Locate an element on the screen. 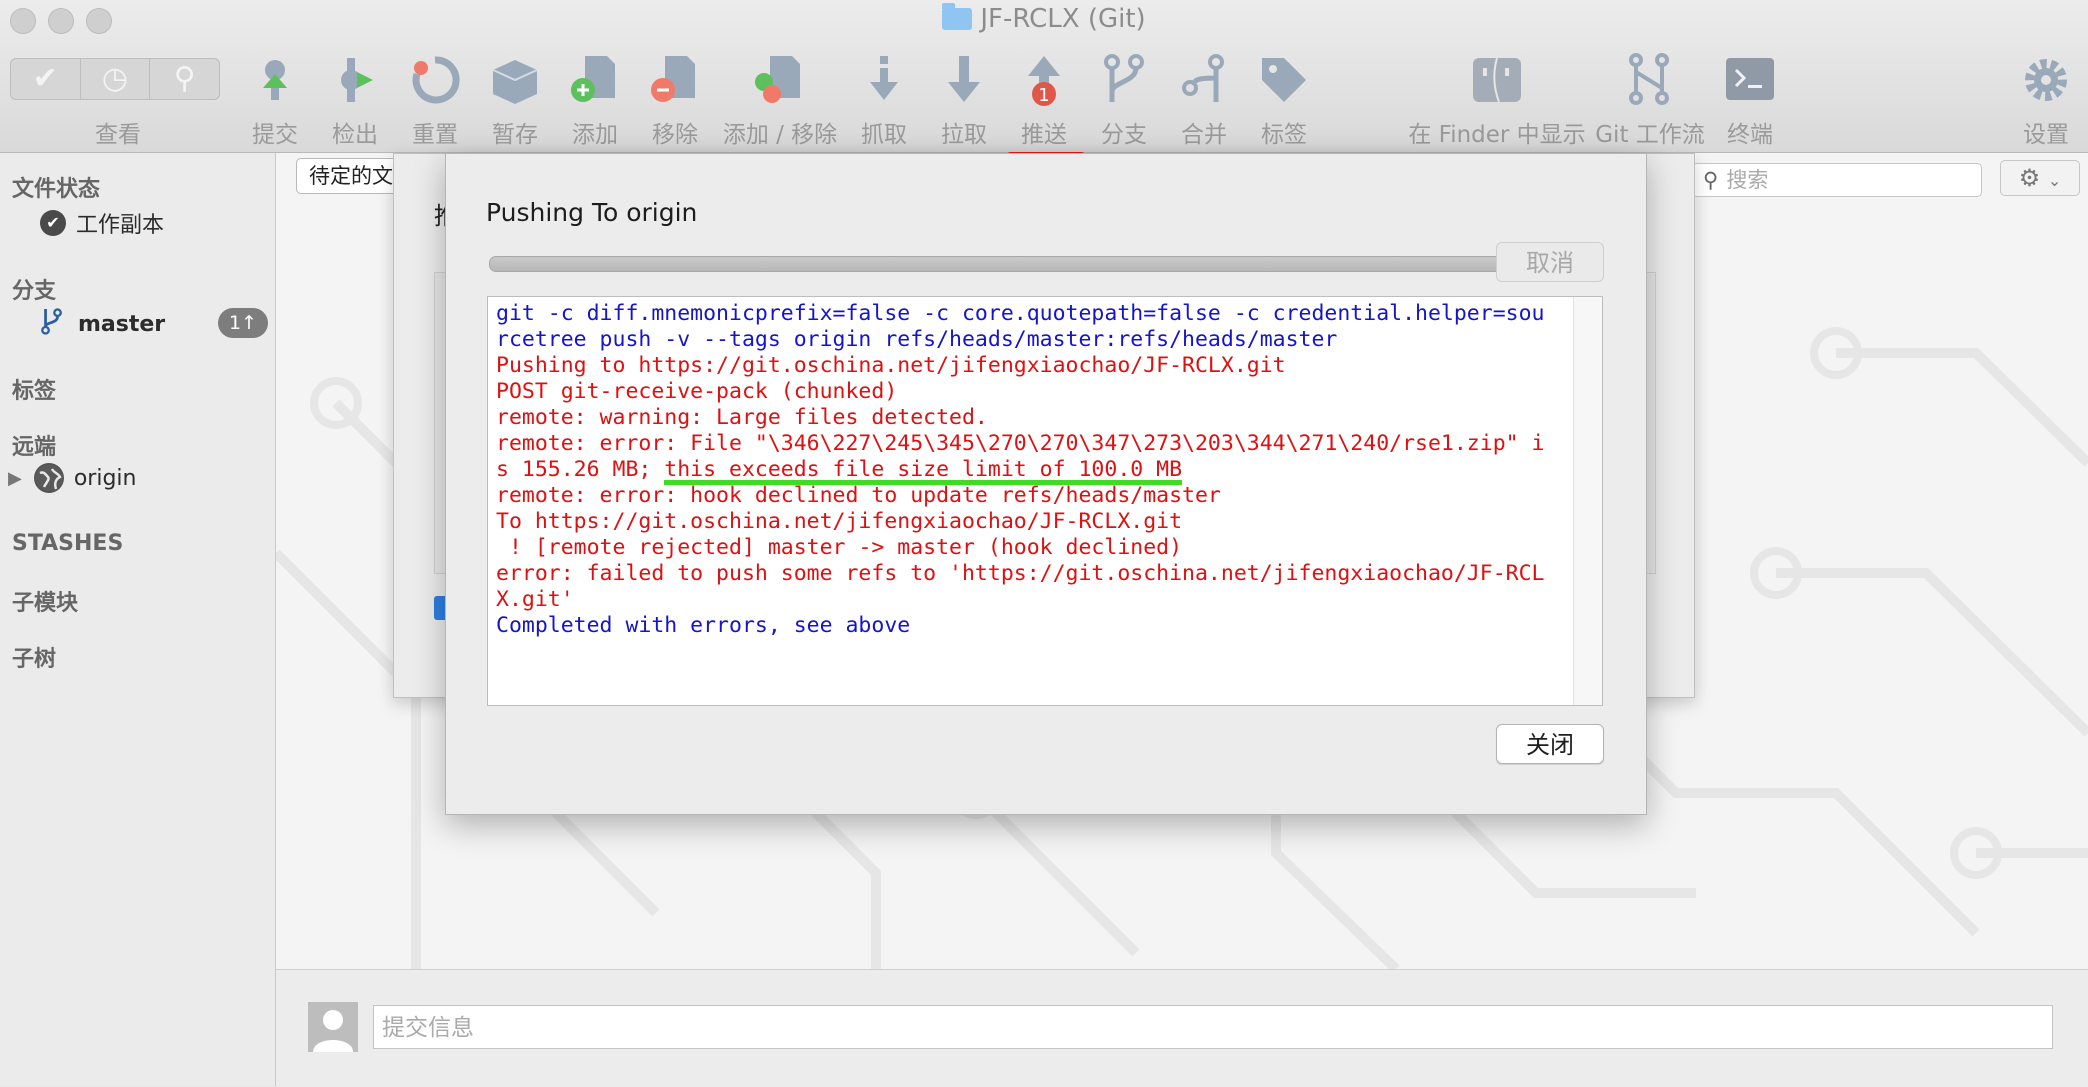  window-title: JF-RCLX (Git) is located at coordinates (1044, 18).